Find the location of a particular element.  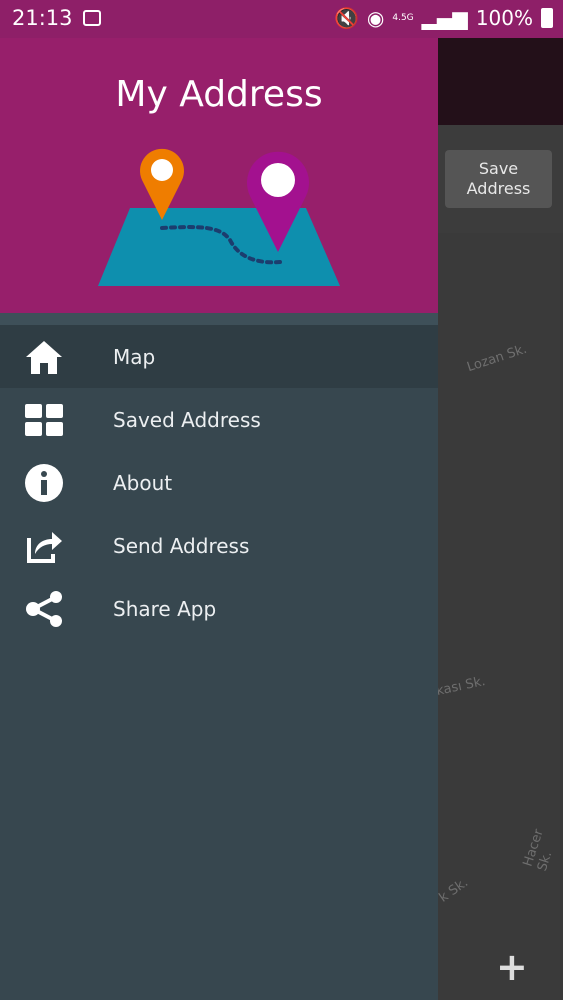

drawer-item-send-address: Send Address is located at coordinates (219, 545).